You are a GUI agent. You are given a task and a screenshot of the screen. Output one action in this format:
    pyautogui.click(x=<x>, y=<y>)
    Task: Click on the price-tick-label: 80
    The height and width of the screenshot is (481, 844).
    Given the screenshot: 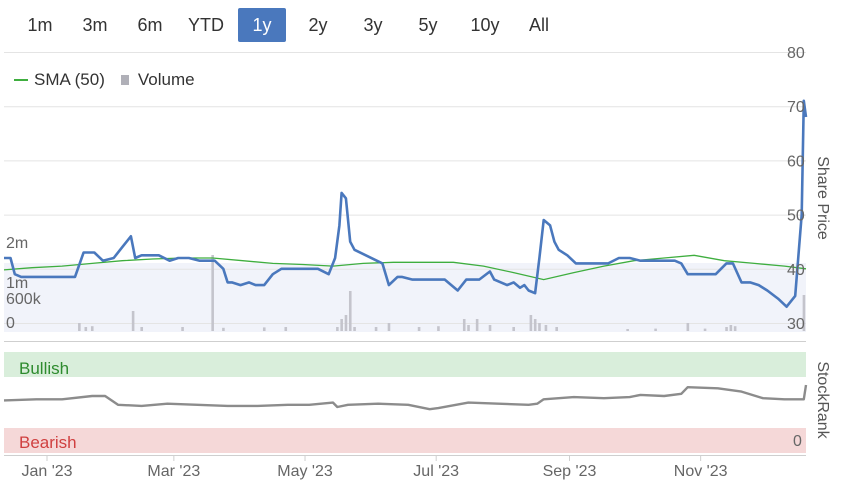 What is the action you would take?
    pyautogui.click(x=796, y=53)
    